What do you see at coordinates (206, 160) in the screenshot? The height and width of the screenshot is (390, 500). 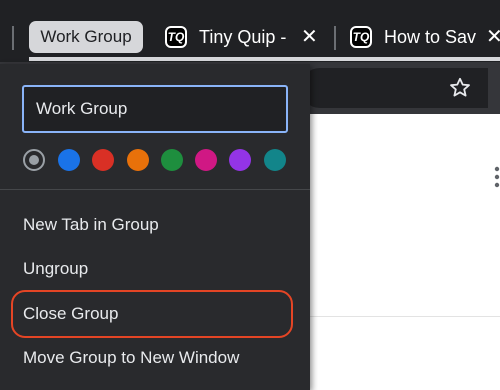 I see `color-swatch-pink` at bounding box center [206, 160].